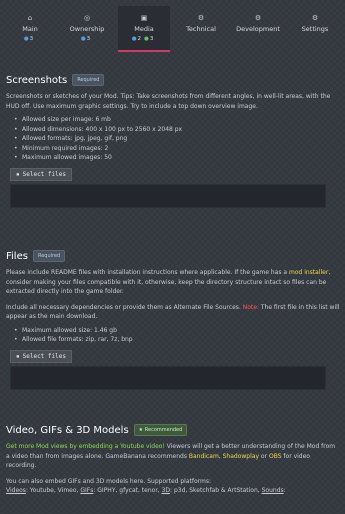  What do you see at coordinates (30, 18) in the screenshot?
I see `home-icon: ⌂` at bounding box center [30, 18].